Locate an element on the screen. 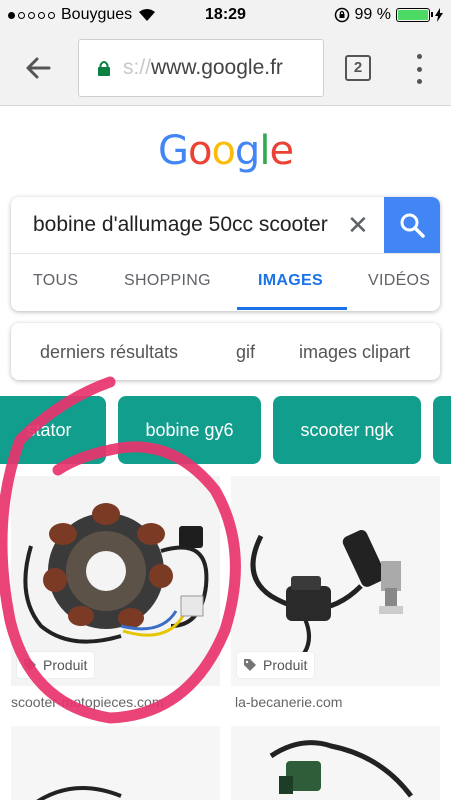  battery-percent: 99 % is located at coordinates (372, 14).